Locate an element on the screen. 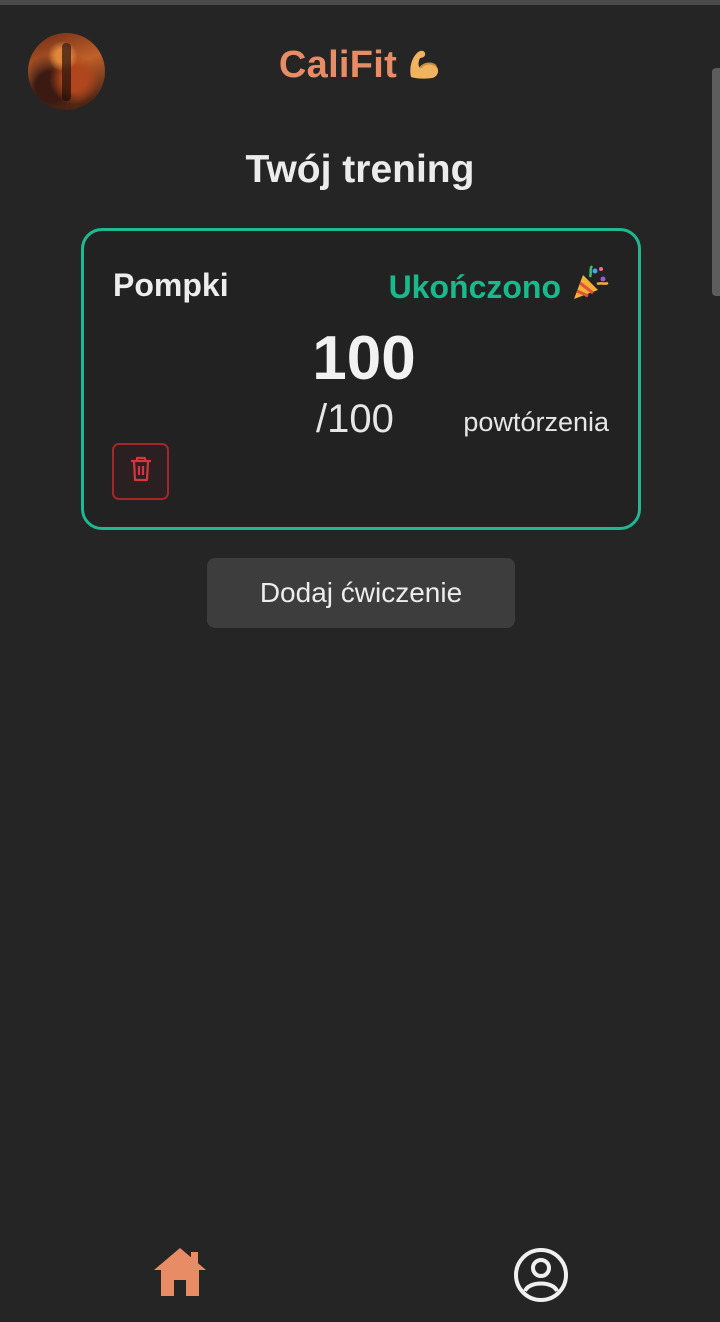 The image size is (720, 1322). delete-button is located at coordinates (140, 471).